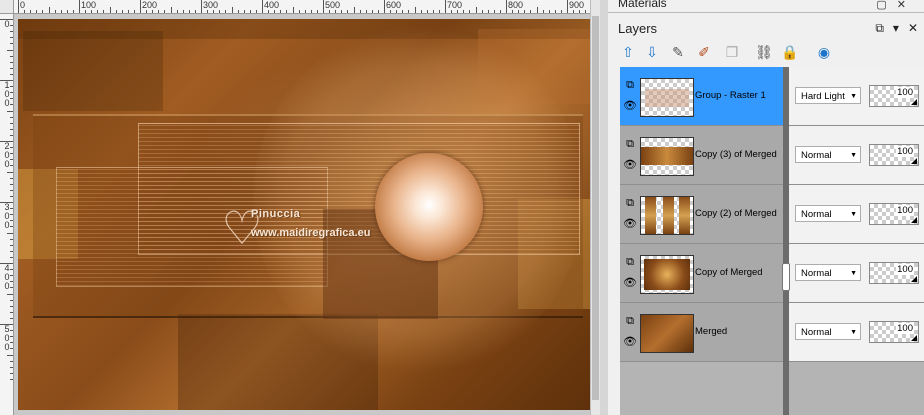 The width and height of the screenshot is (924, 415). Describe the element at coordinates (604, 207) in the screenshot. I see `panel-splitter` at that location.